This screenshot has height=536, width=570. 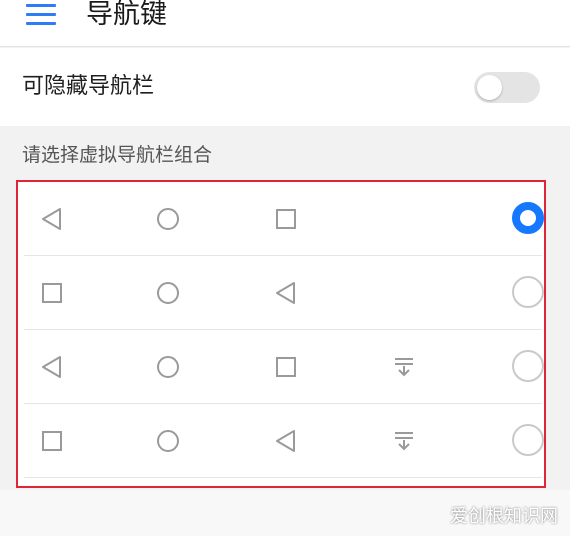 What do you see at coordinates (285, 23) in the screenshot?
I see `top-bar: 导航键` at bounding box center [285, 23].